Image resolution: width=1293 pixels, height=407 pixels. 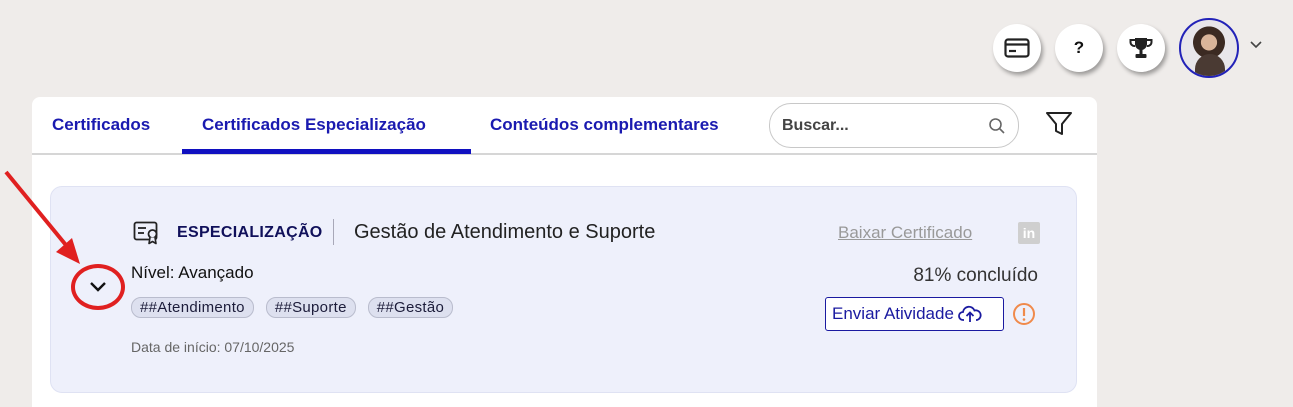 I want to click on linkedin-icon: in, so click(x=1029, y=233).